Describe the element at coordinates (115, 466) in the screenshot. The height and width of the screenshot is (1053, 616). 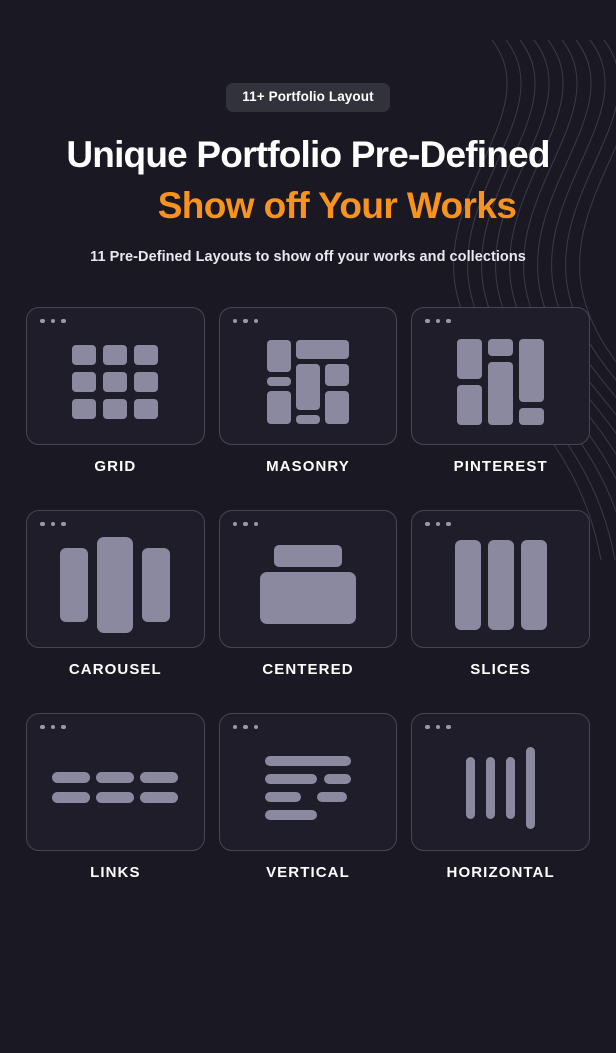
I see `layout-label: GRID` at that location.